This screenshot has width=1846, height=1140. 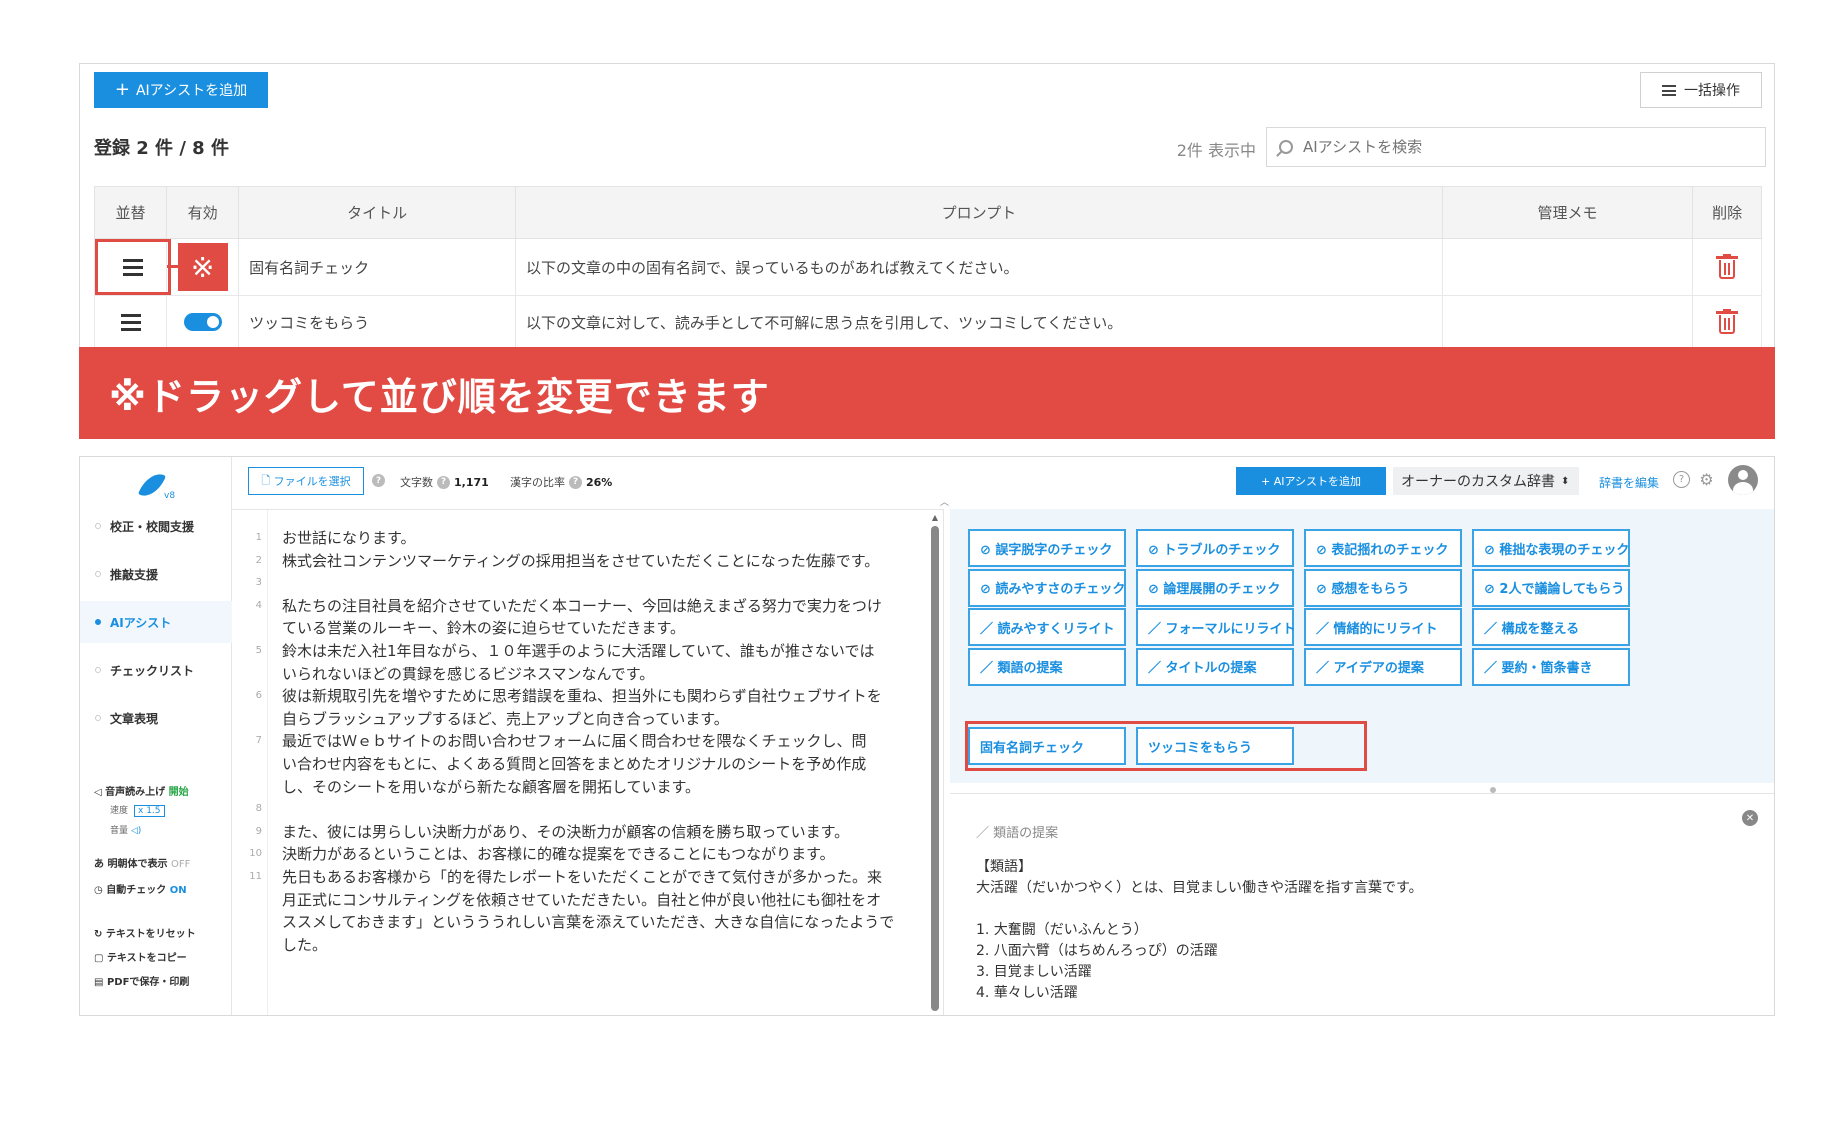 I want to click on nav-item-expression: 文章表現, so click(x=156, y=718).